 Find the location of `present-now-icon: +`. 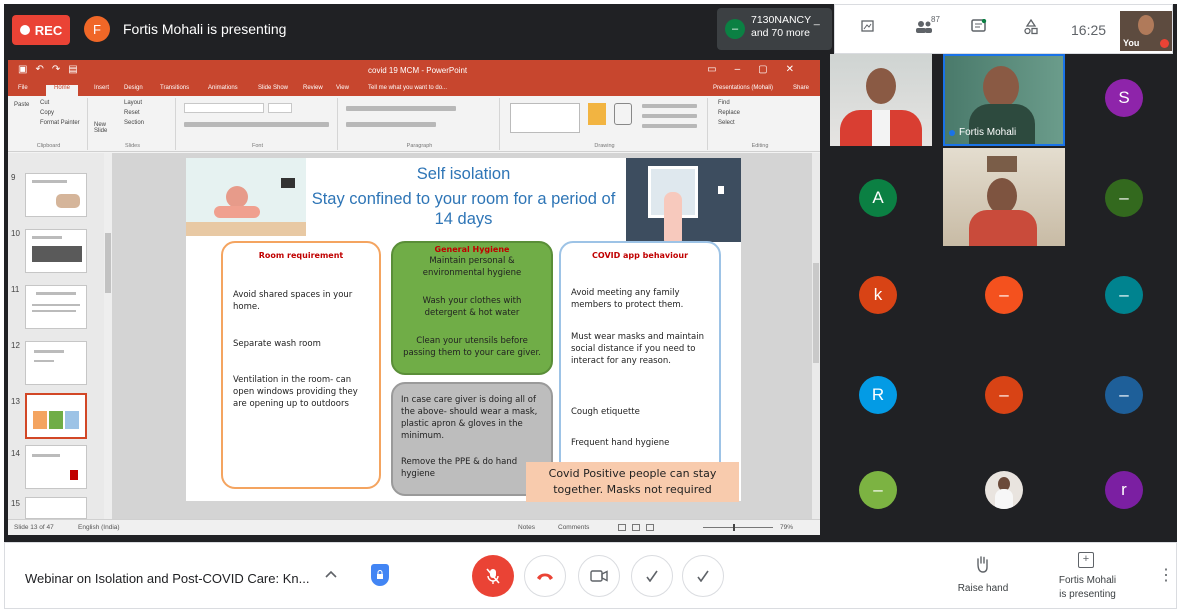

present-now-icon: + is located at coordinates (1086, 560).